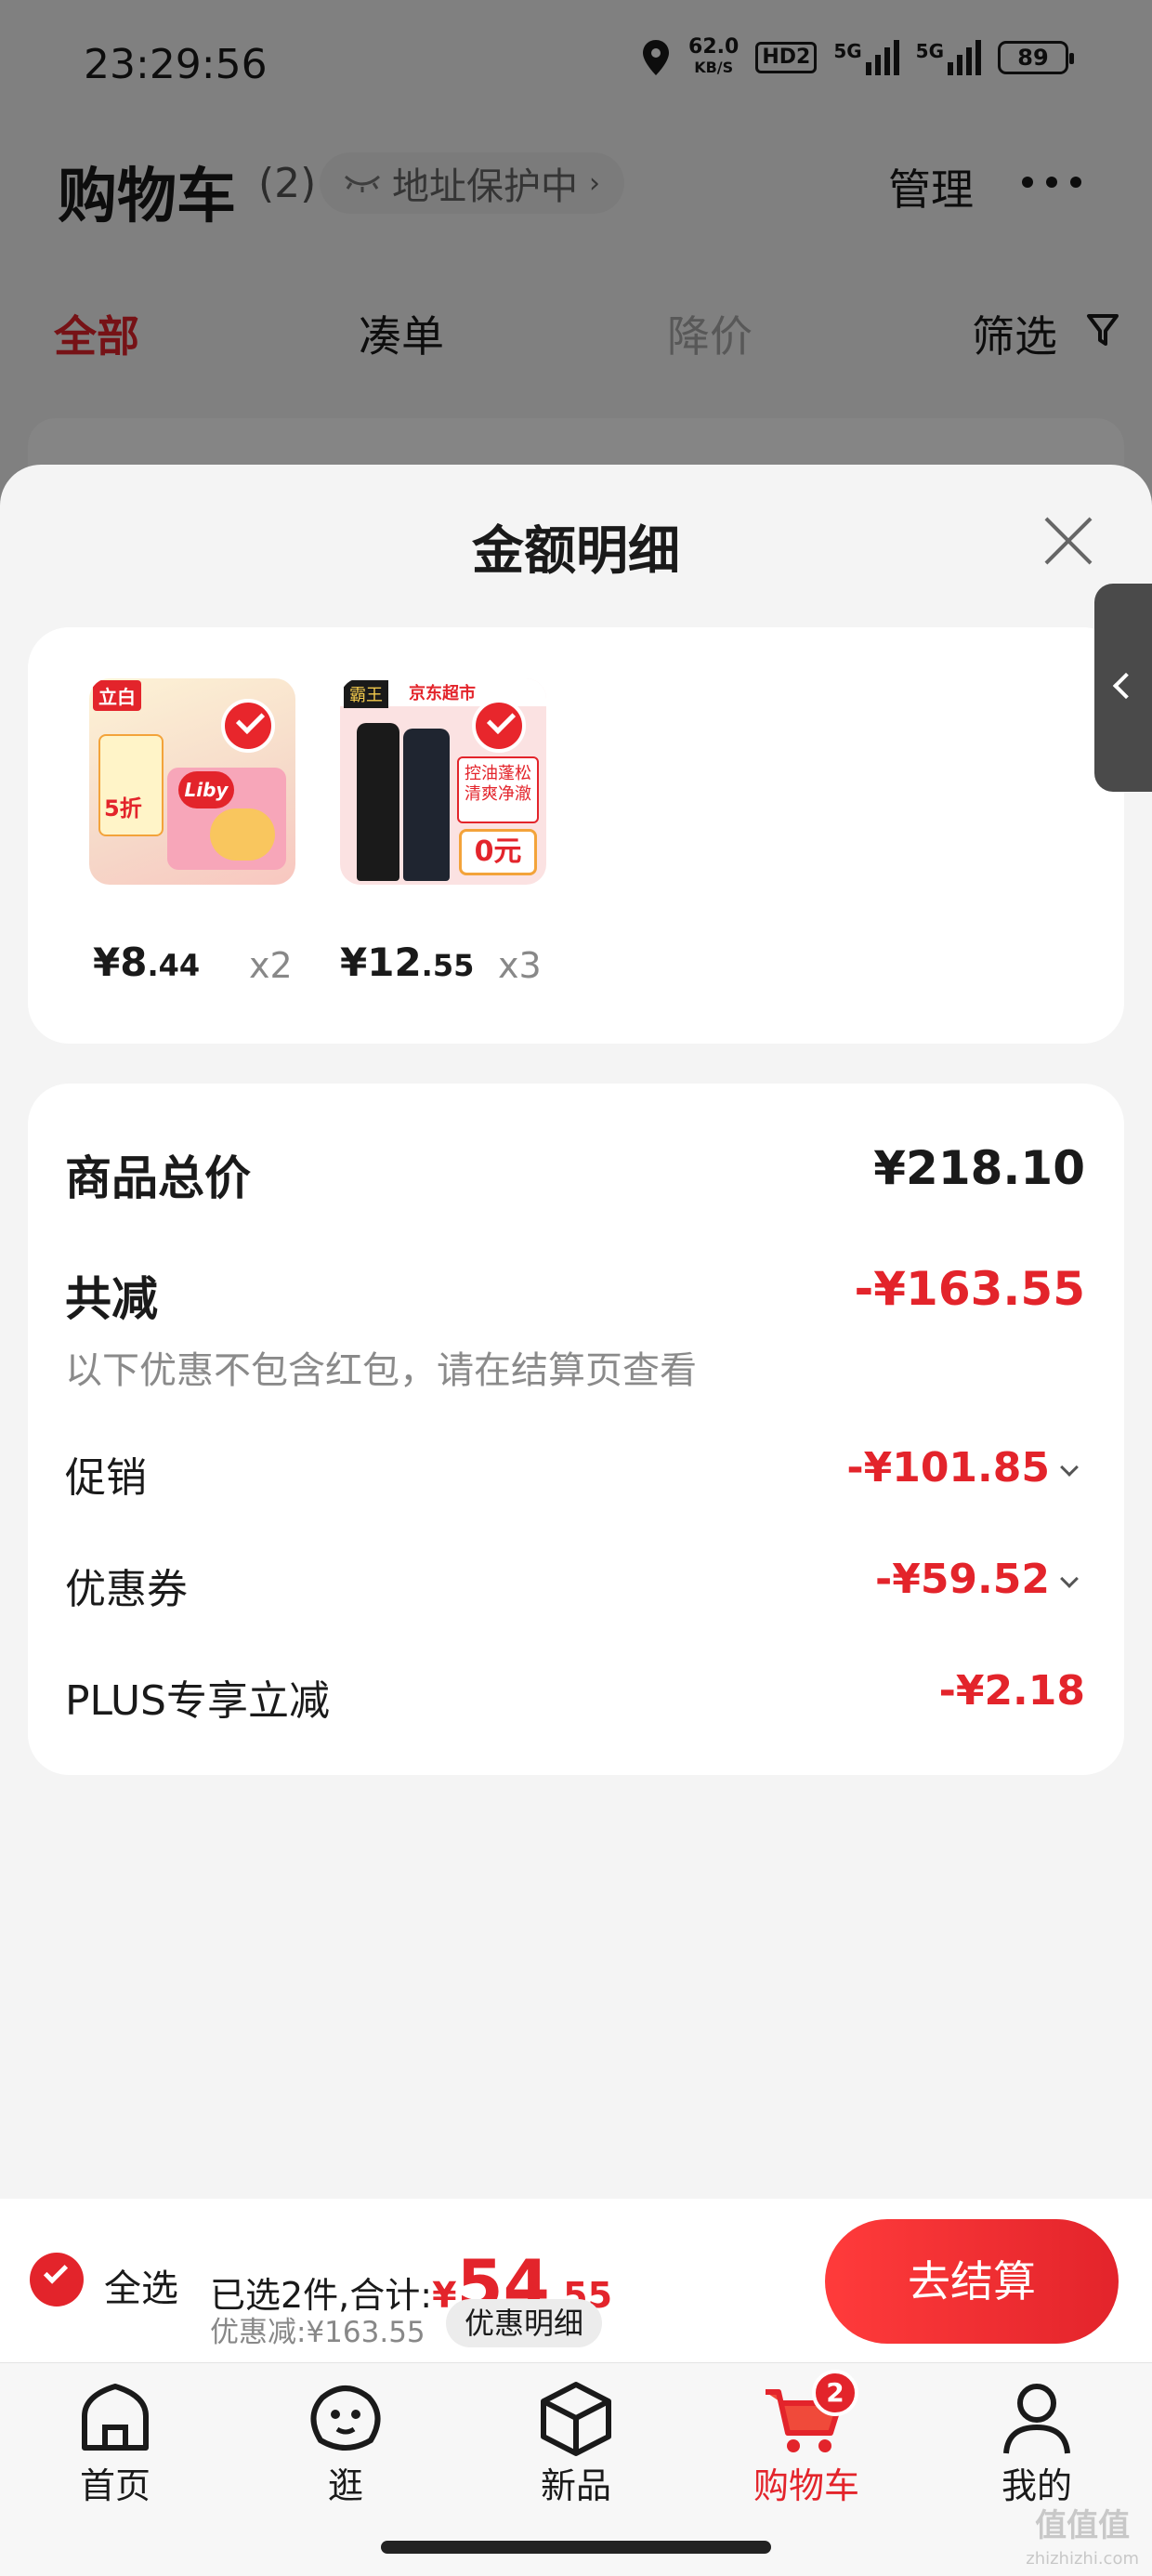 The width and height of the screenshot is (1152, 2576). What do you see at coordinates (141, 2285) in the screenshot?
I see `select-all-label: 全选` at bounding box center [141, 2285].